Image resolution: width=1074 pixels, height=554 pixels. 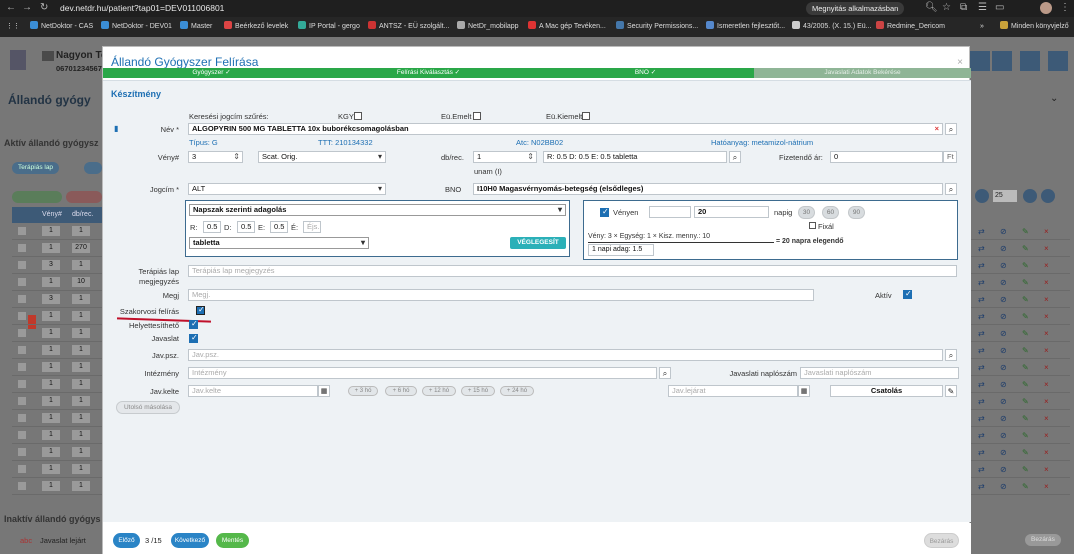 I want to click on unit-select: tabletta, so click(x=279, y=243).